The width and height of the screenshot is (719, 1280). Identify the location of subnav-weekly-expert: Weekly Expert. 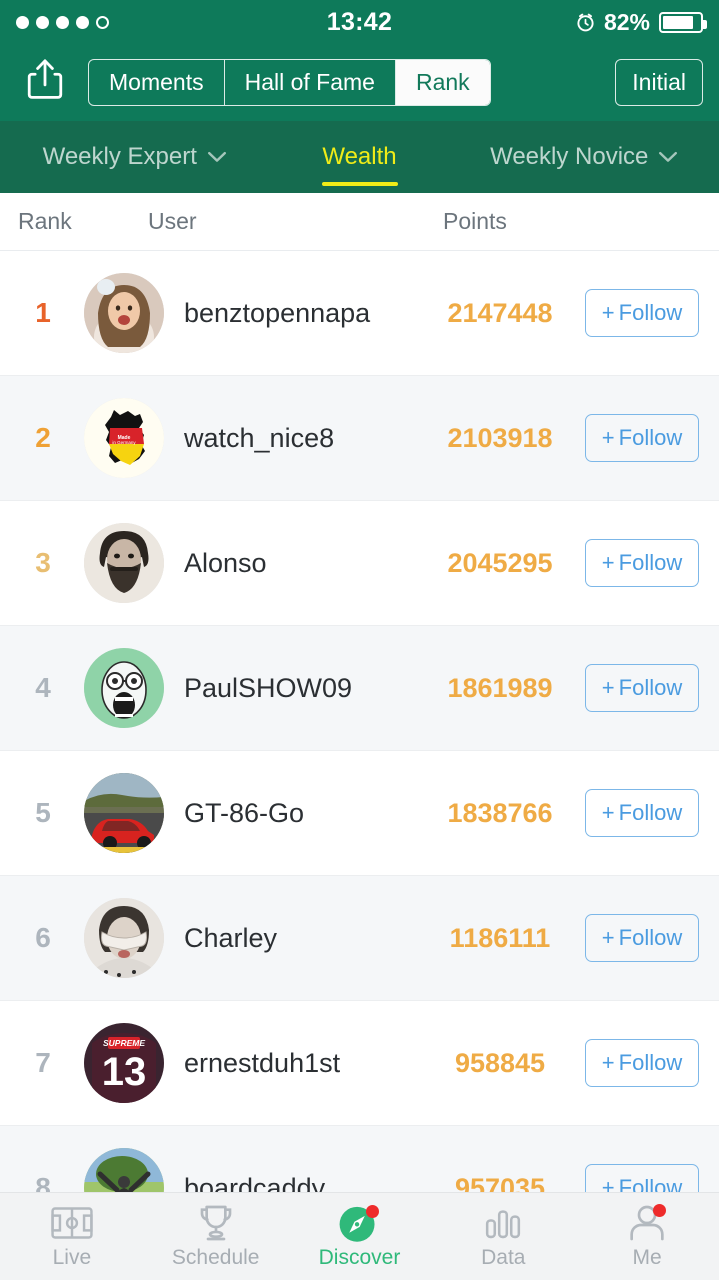
(135, 157).